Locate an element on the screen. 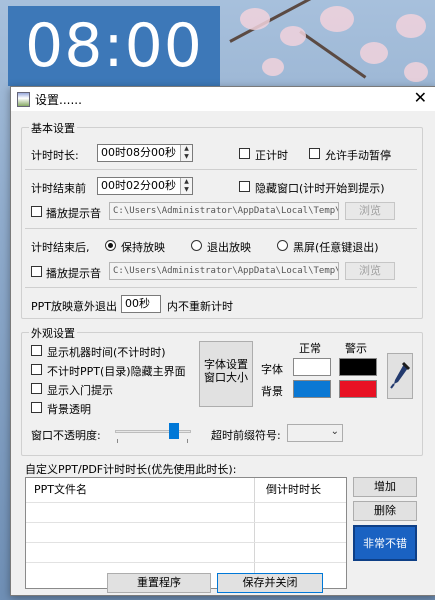 The height and width of the screenshot is (600, 435). show-intro-tips-checkbox is located at coordinates (36, 388).